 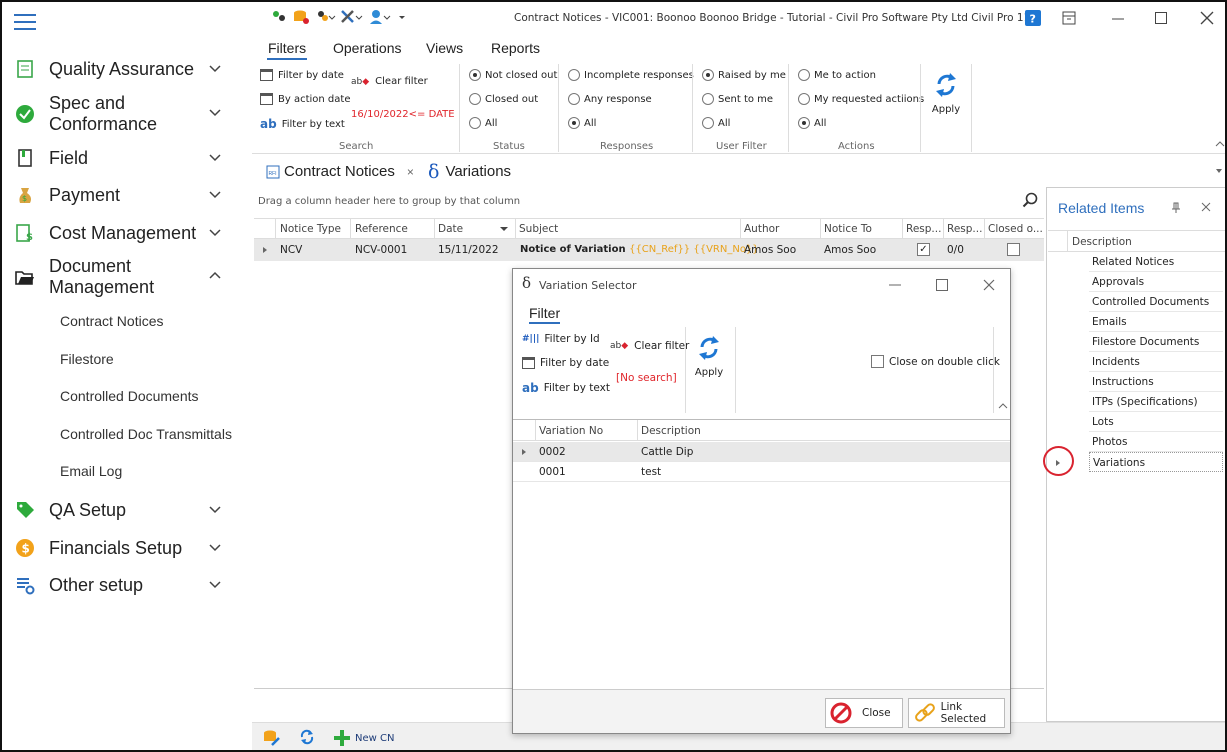 What do you see at coordinates (1156, 342) in the screenshot?
I see `related-item-filestore-documents: Filestore Documents` at bounding box center [1156, 342].